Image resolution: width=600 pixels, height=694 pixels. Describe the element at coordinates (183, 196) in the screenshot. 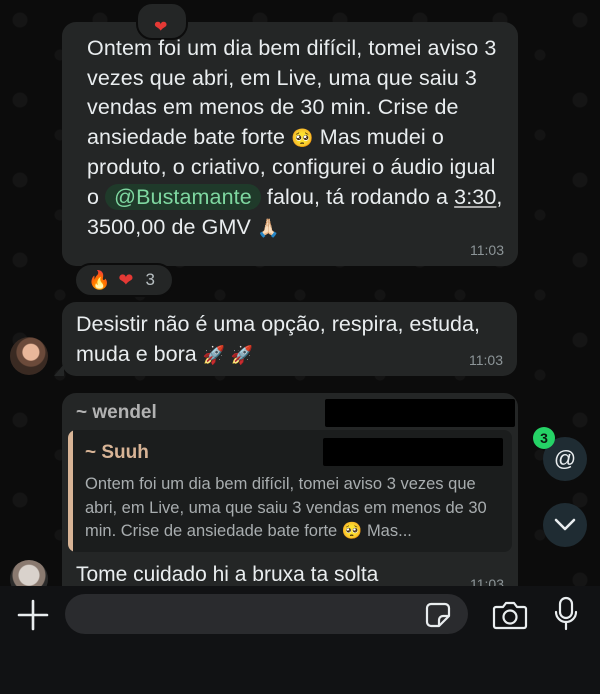

I see `mention-link: @Bustamante` at that location.